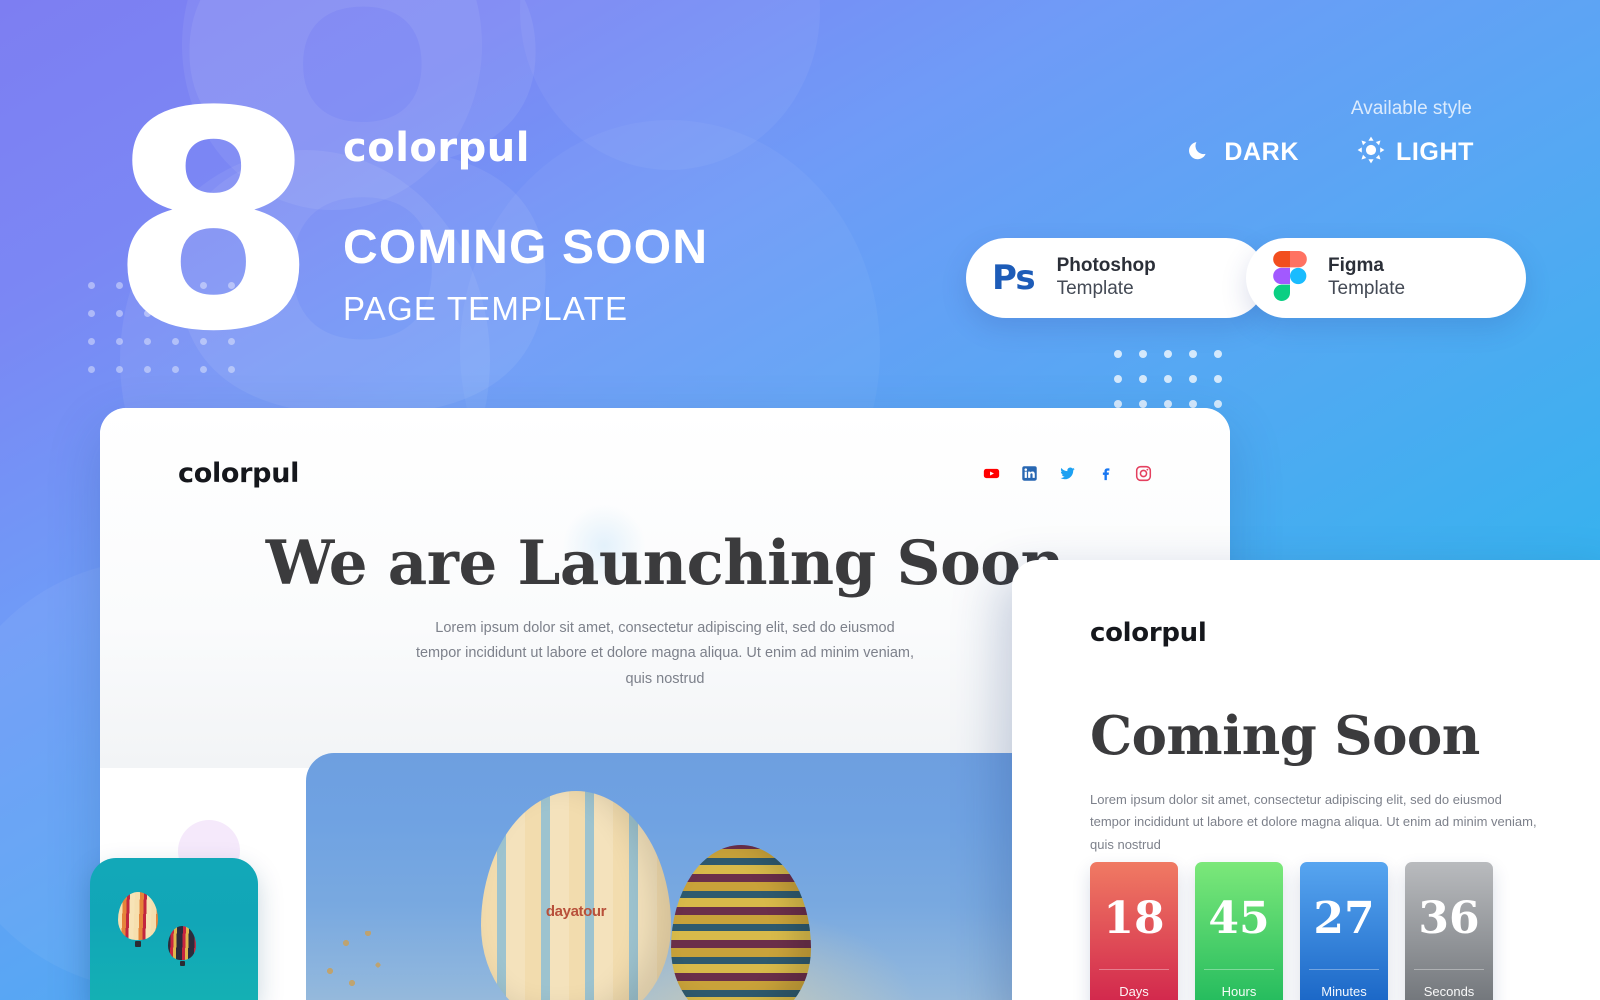  What do you see at coordinates (1291, 931) in the screenshot?
I see `countdown-light: 18 Days 45 Hours 27 Minutes 36 Seconds` at bounding box center [1291, 931].